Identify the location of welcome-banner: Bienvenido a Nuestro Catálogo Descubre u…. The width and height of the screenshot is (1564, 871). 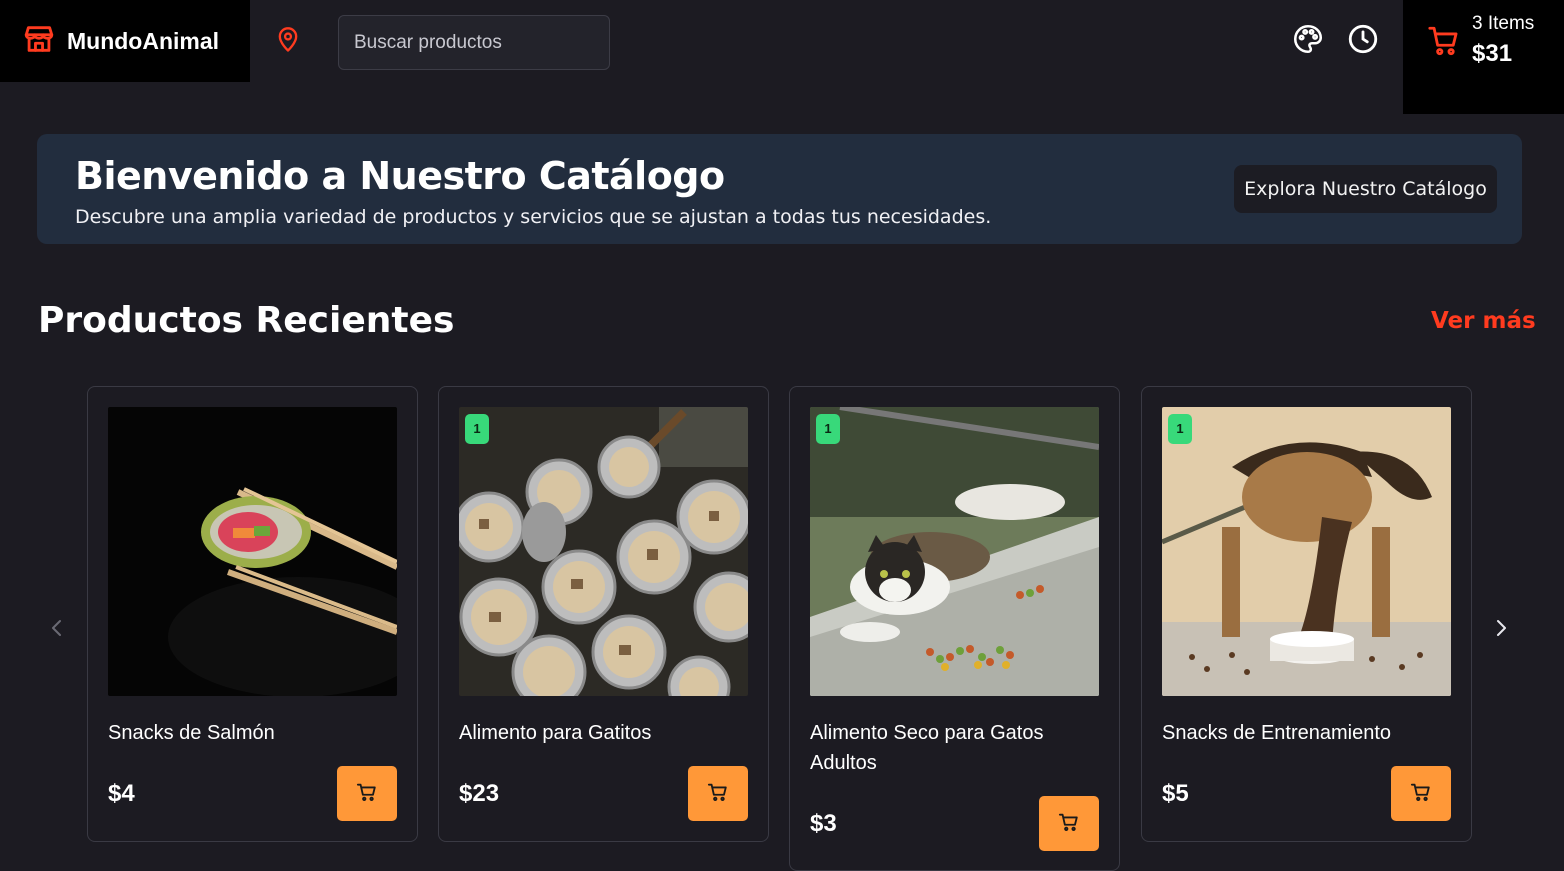
(779, 189).